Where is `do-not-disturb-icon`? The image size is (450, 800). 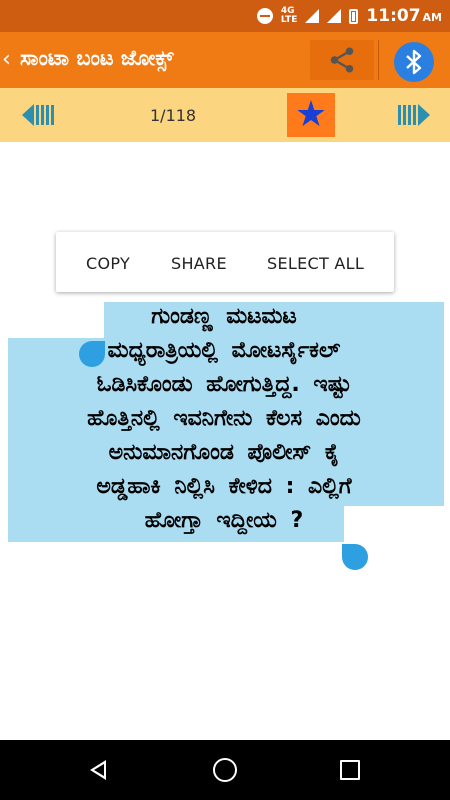
do-not-disturb-icon is located at coordinates (264, 16).